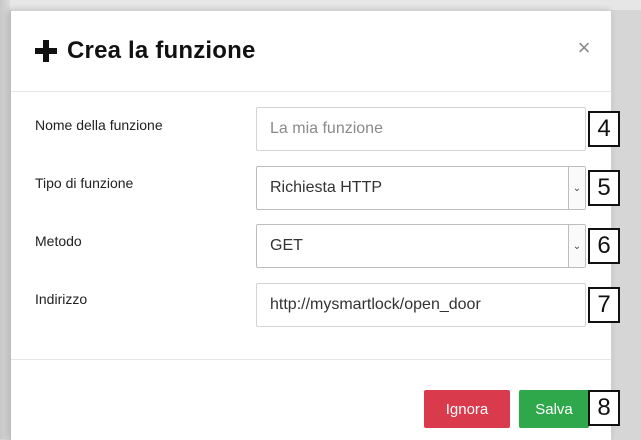 This screenshot has width=641, height=440. Describe the element at coordinates (326, 128) in the screenshot. I see `function-name-placeholder: La mia funzione` at that location.